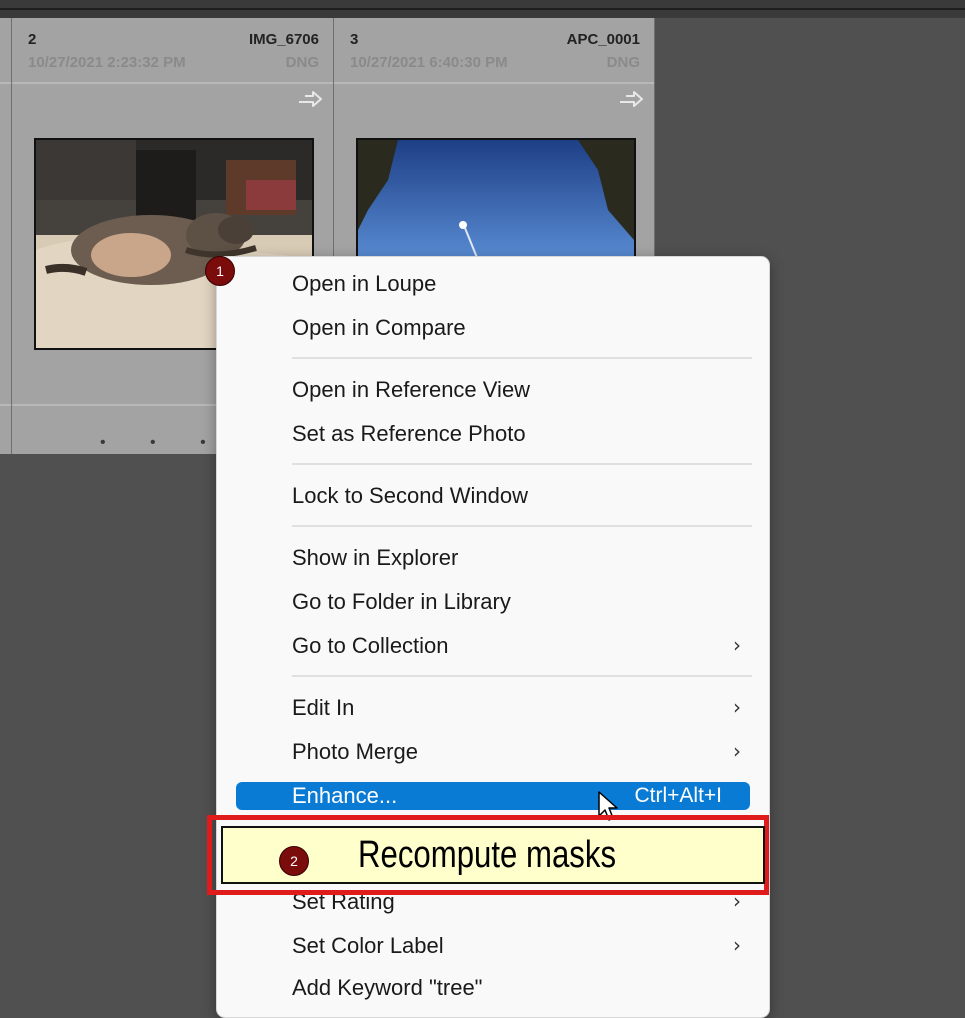  What do you see at coordinates (368, 946) in the screenshot?
I see `menu-item-set-color-label: Set Color Label` at bounding box center [368, 946].